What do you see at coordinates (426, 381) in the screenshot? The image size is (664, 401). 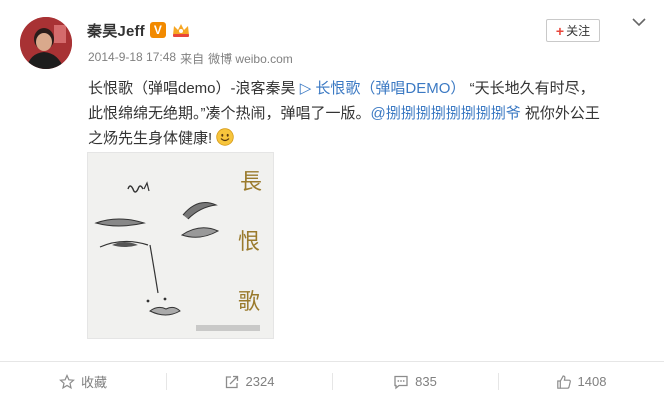 I see `comment-count: 835` at bounding box center [426, 381].